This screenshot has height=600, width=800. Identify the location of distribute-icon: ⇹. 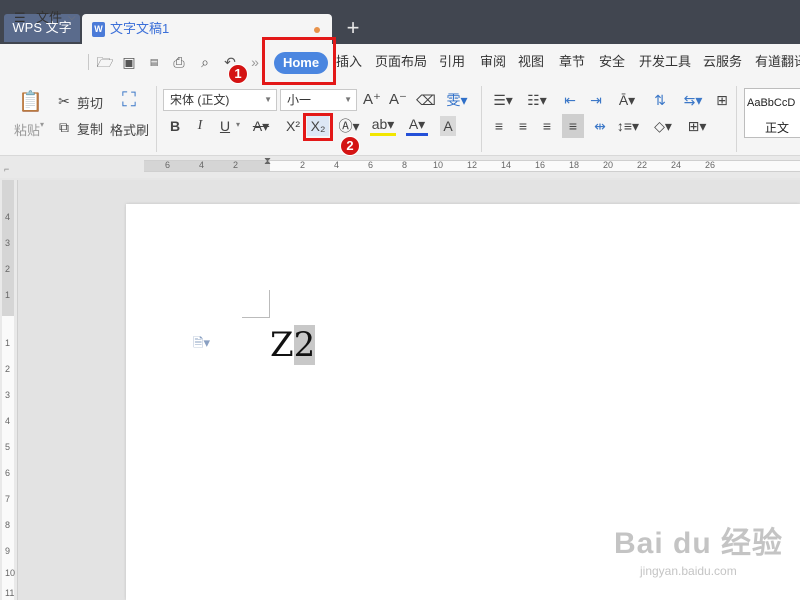
(600, 126).